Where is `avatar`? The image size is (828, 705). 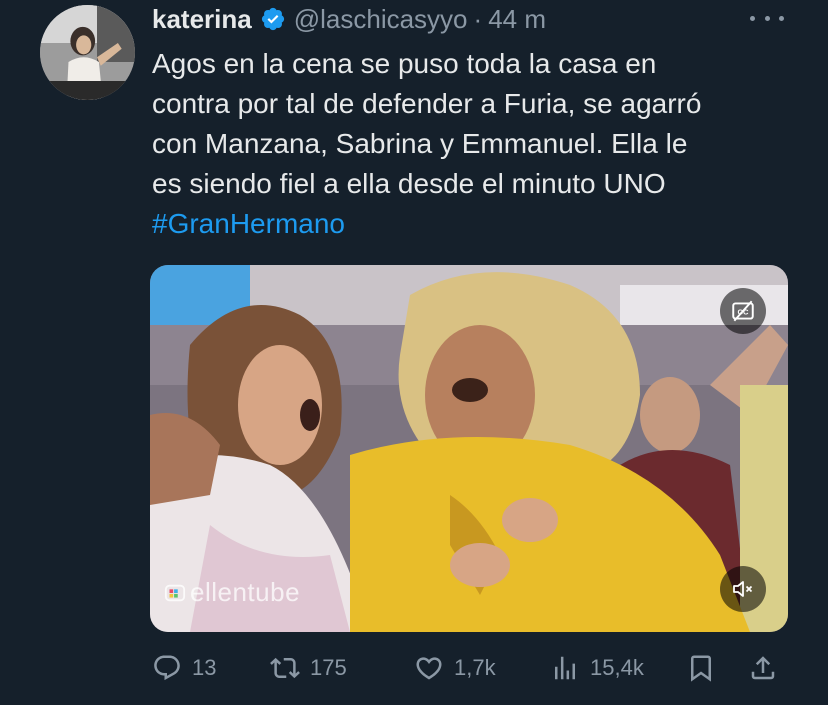 avatar is located at coordinates (87, 52).